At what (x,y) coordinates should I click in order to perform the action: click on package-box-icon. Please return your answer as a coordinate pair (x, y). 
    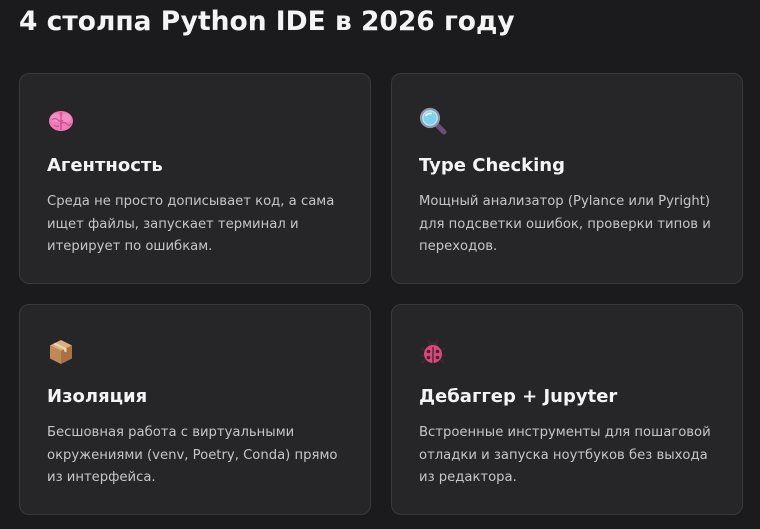
    Looking at the image, I should click on (61, 352).